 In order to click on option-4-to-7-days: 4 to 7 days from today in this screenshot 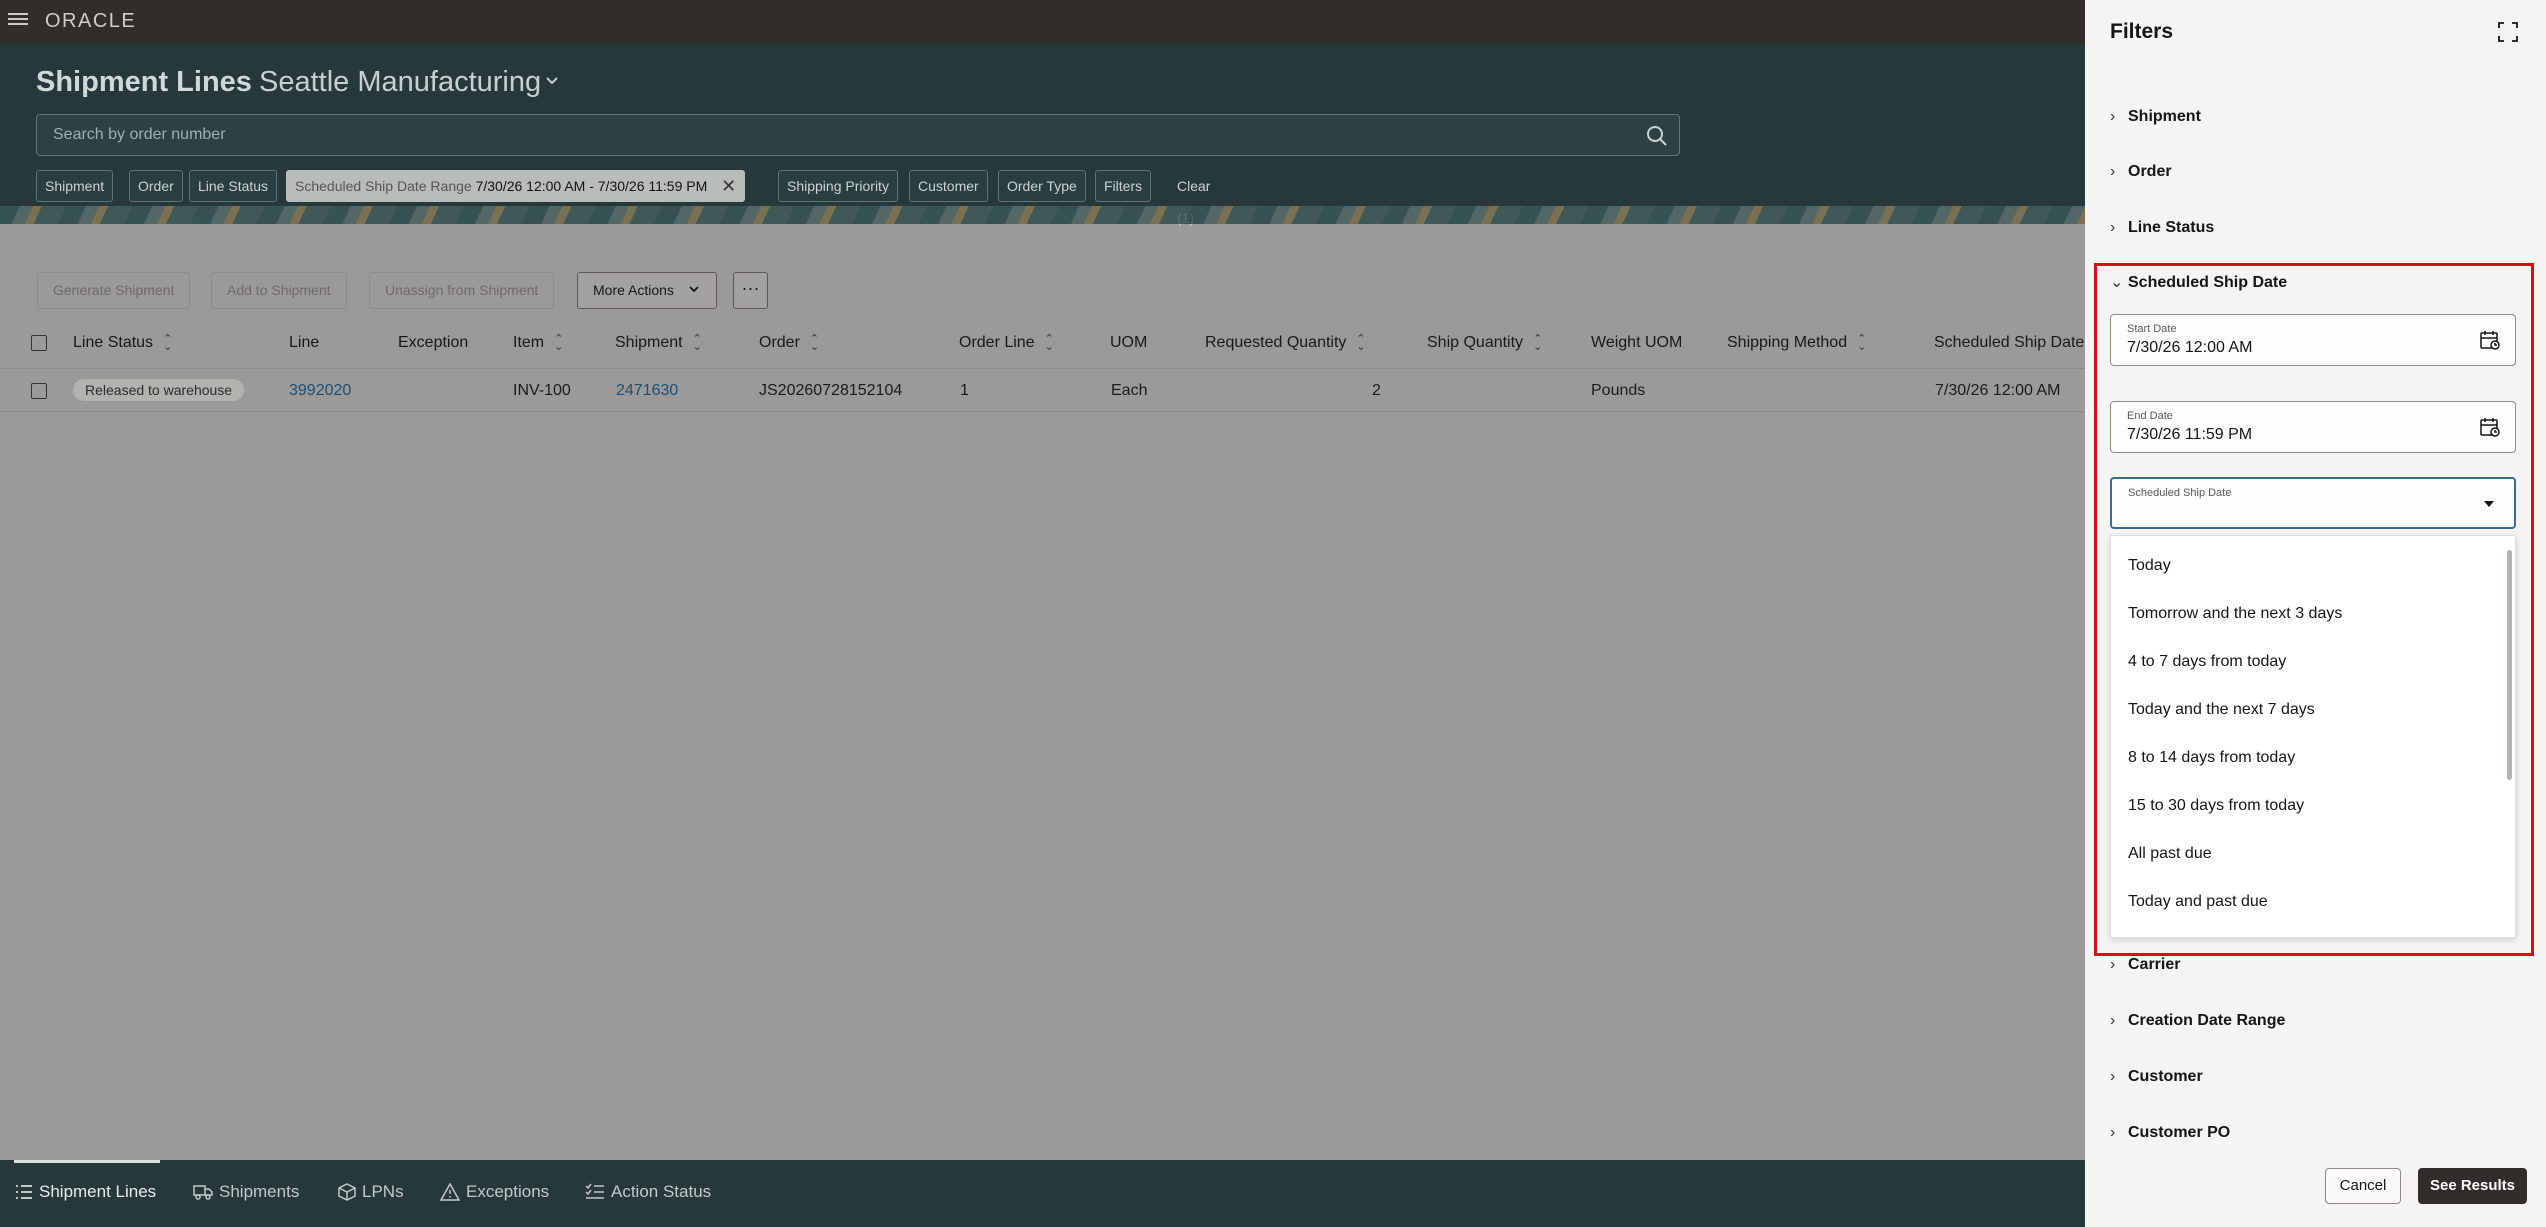, I will do `click(2313, 662)`.